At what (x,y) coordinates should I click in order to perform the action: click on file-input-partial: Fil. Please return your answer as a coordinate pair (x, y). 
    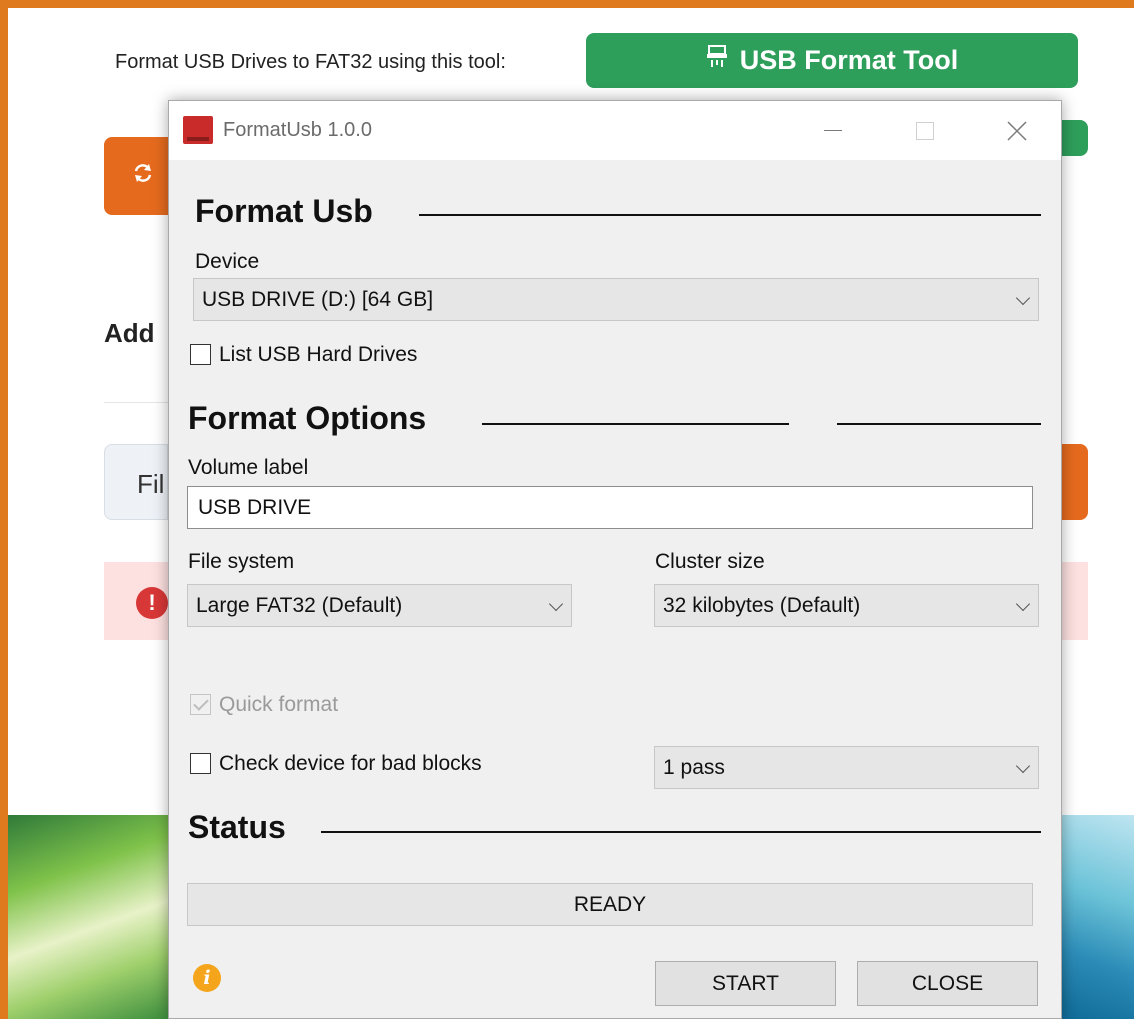
    Looking at the image, I should click on (136, 482).